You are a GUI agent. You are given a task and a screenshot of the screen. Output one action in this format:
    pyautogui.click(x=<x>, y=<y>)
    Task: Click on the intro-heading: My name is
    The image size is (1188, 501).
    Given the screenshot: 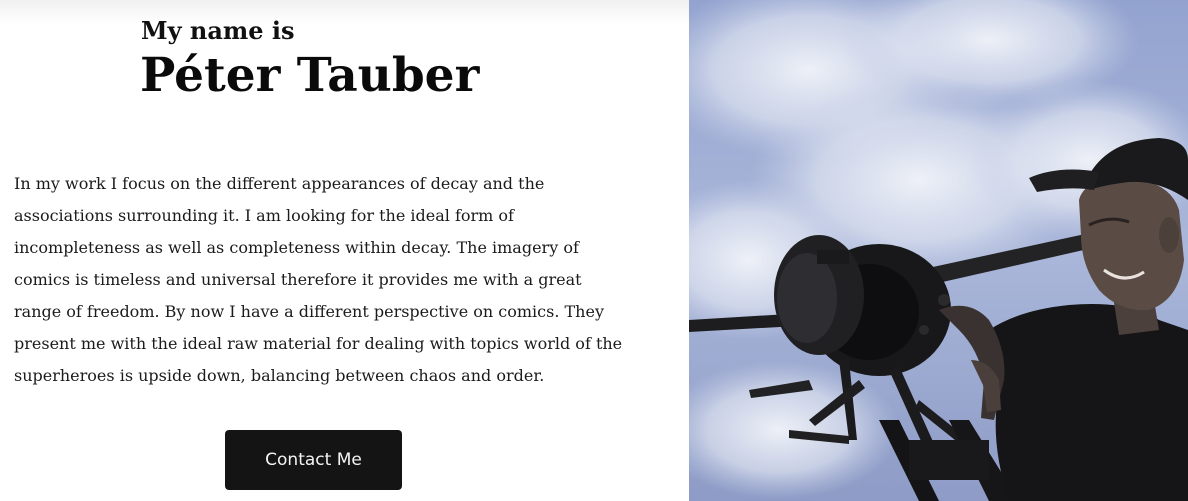 What is the action you would take?
    pyautogui.click(x=218, y=30)
    